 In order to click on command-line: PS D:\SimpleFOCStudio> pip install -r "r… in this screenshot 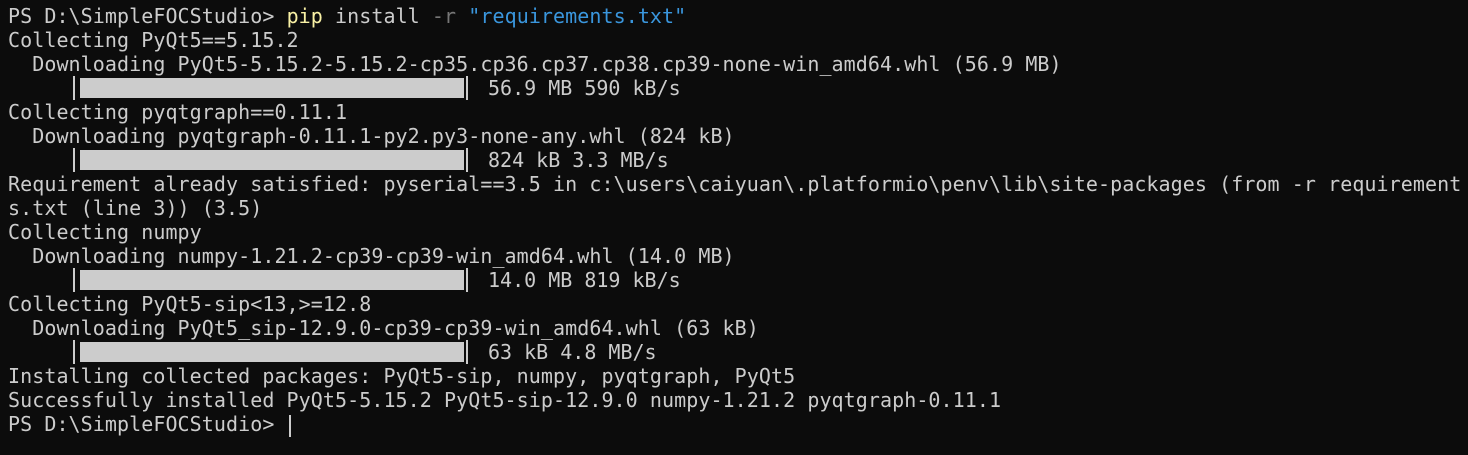, I will do `click(347, 16)`.